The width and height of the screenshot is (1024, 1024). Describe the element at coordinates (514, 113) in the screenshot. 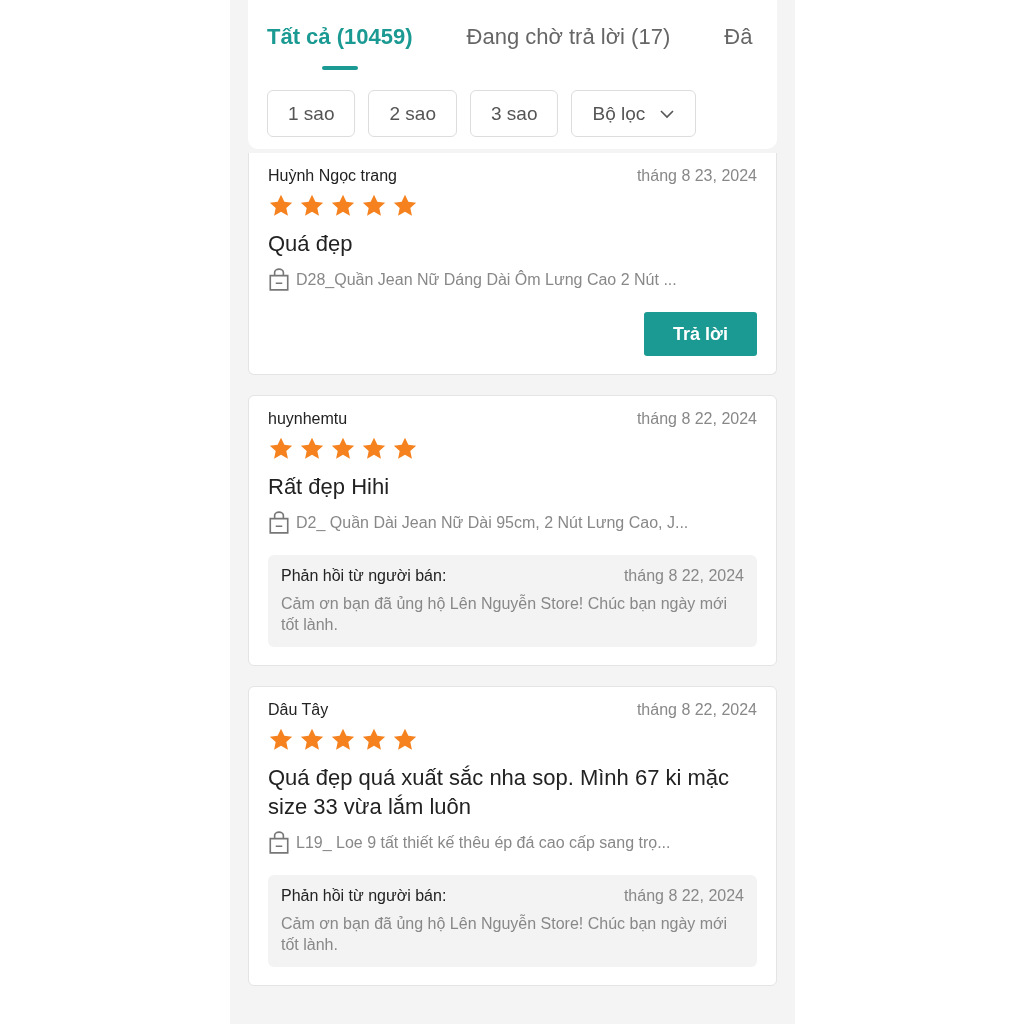

I see `filter-button: 3 sao` at that location.